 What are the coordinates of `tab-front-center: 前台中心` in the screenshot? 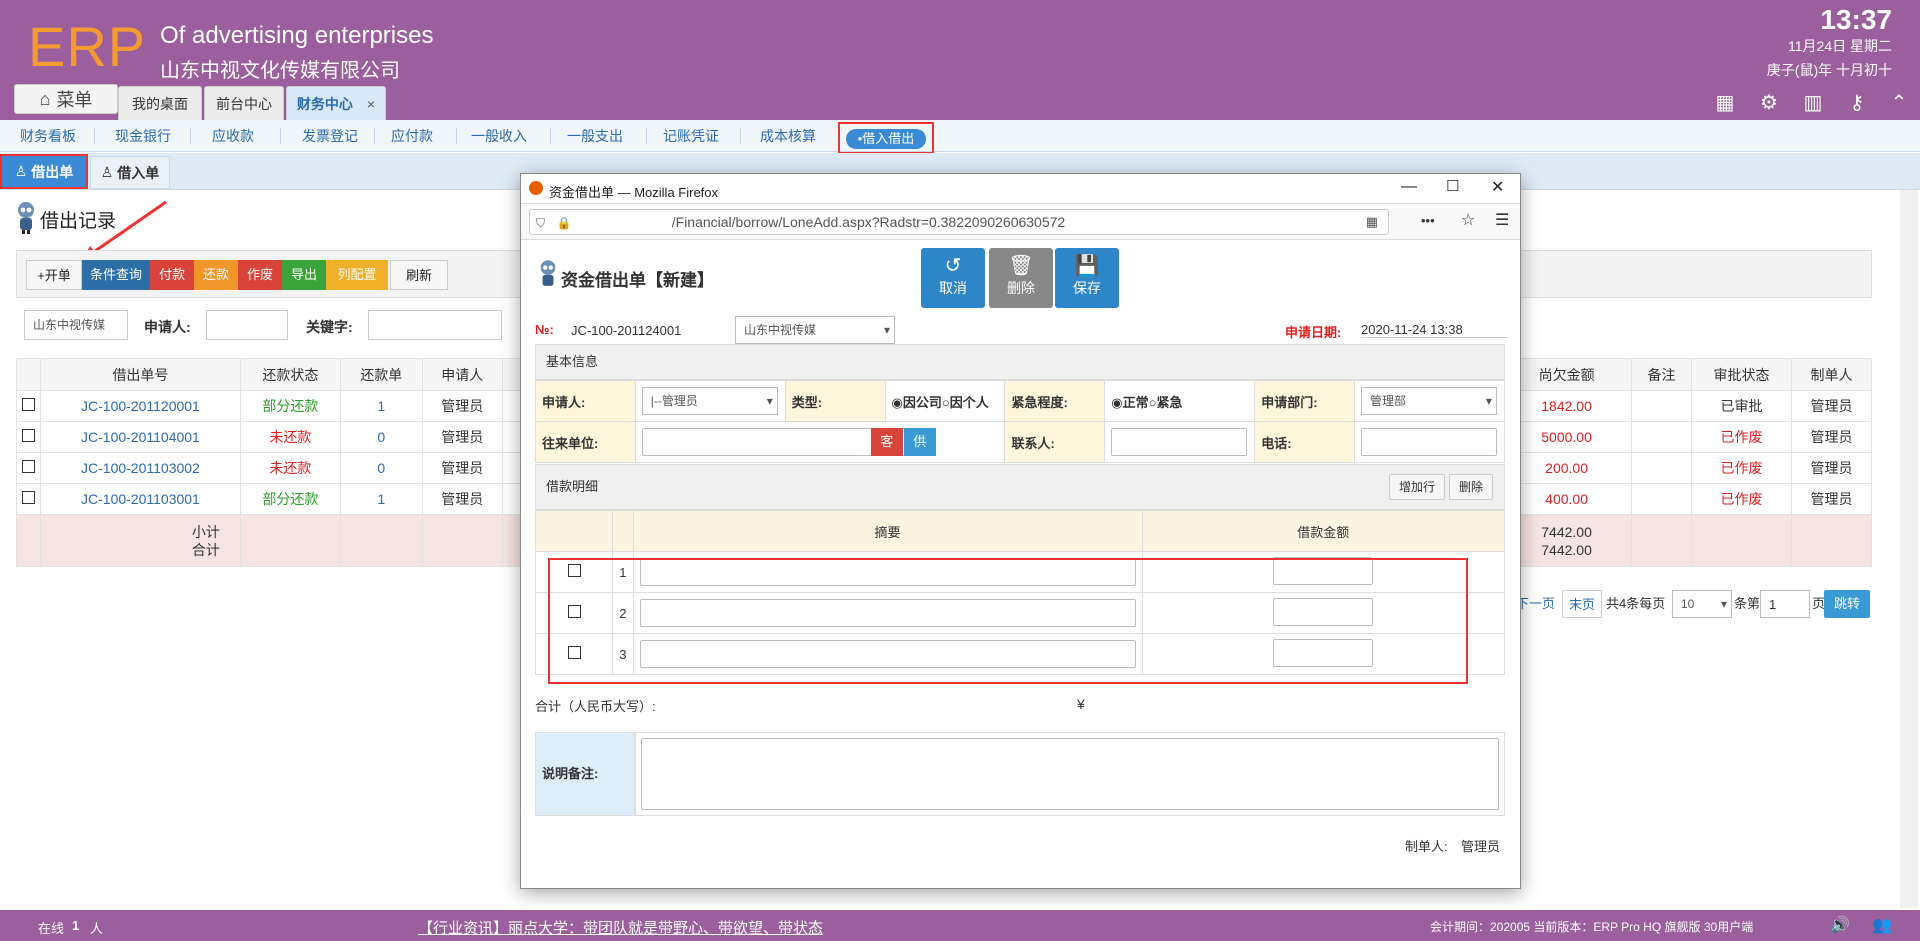 It's located at (244, 103).